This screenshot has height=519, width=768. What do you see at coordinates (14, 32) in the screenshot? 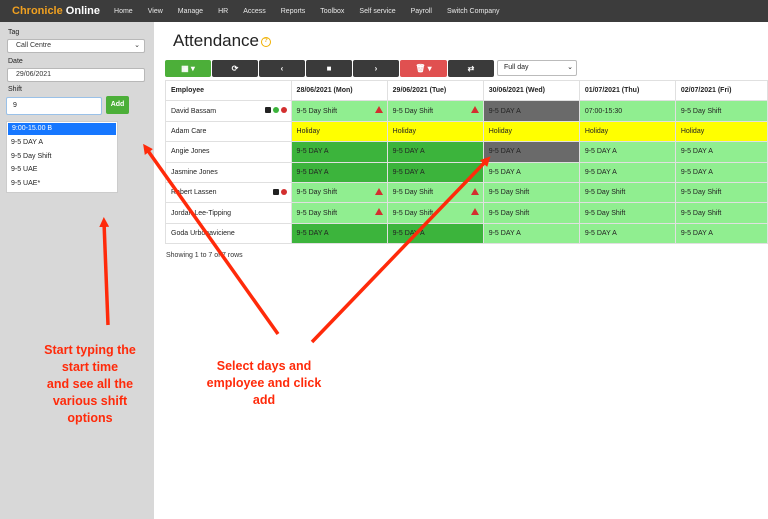
I see `tag-label: Tag` at bounding box center [14, 32].